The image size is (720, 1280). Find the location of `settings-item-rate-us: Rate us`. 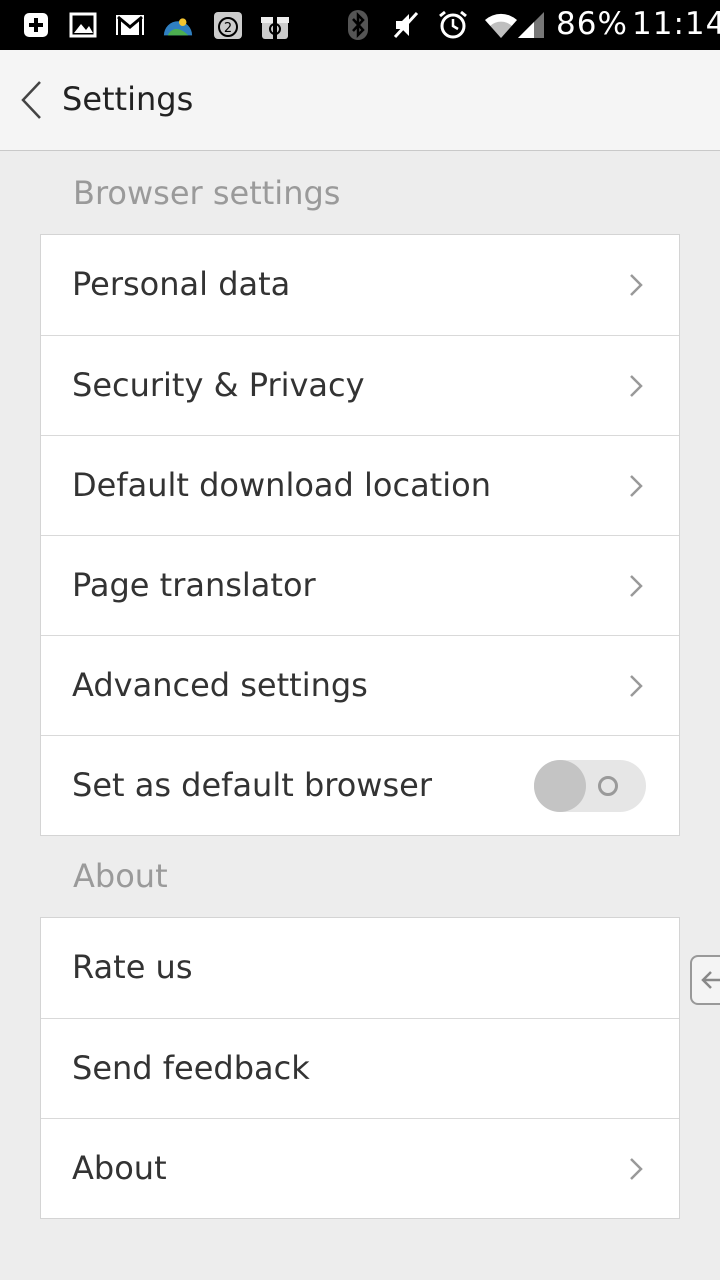

settings-item-rate-us: Rate us is located at coordinates (360, 968).